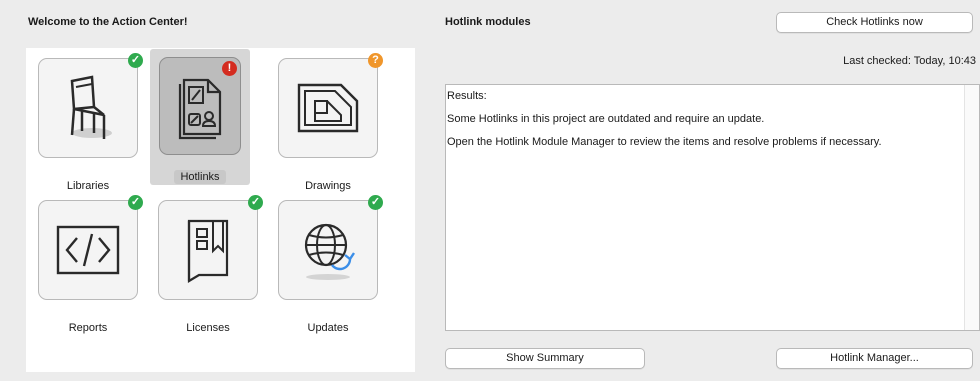  What do you see at coordinates (545, 358) in the screenshot?
I see `show-summary-button: Show Summary` at bounding box center [545, 358].